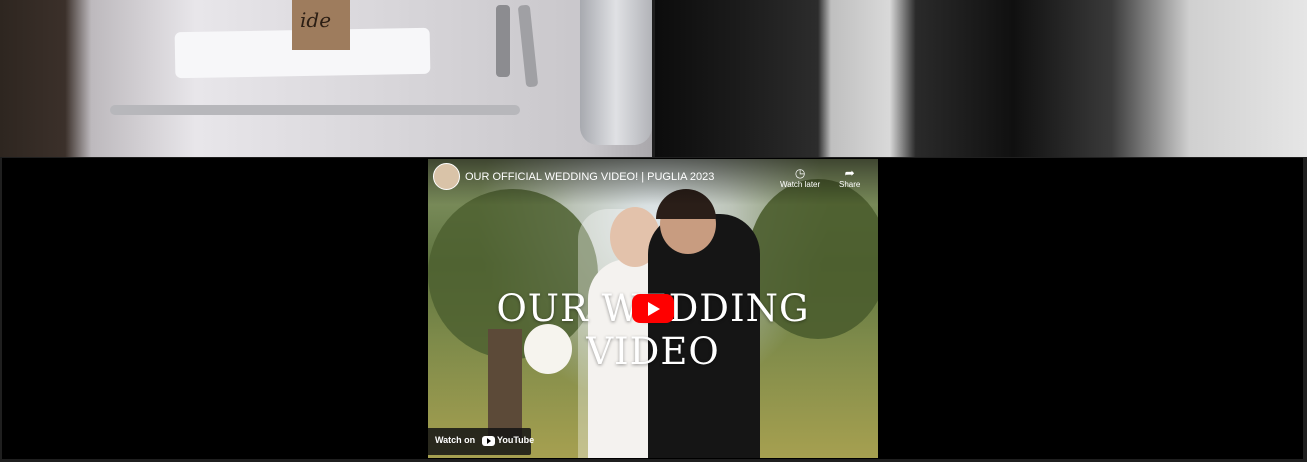 Image resolution: width=1307 pixels, height=462 pixels. Describe the element at coordinates (446, 176) in the screenshot. I see `channel-avatar` at that location.